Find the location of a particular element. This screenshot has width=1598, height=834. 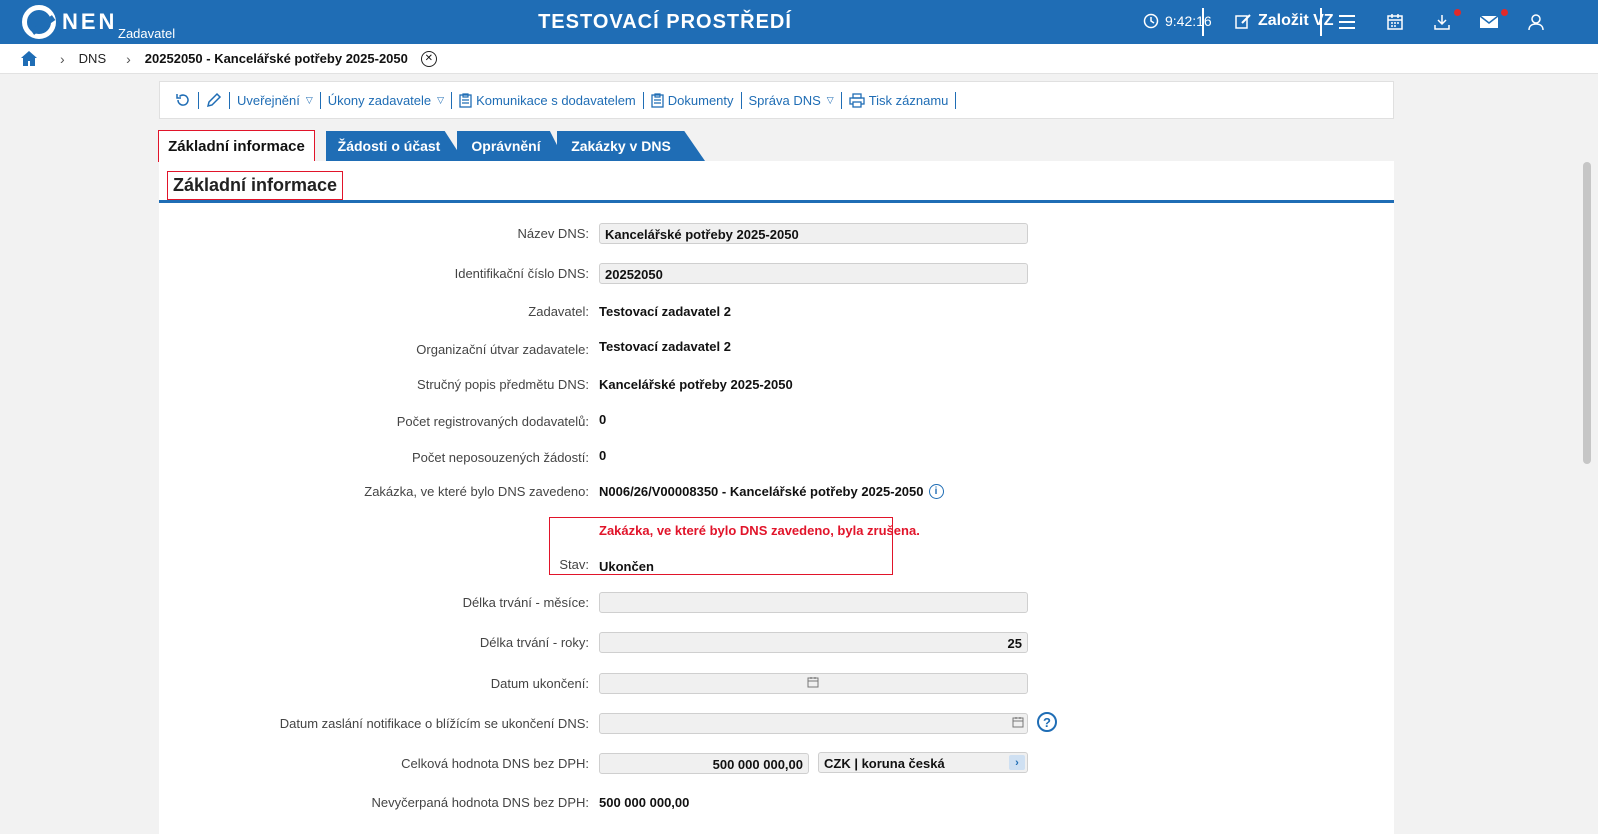

communication-label: Komunikace s dodavatelem is located at coordinates (556, 100).